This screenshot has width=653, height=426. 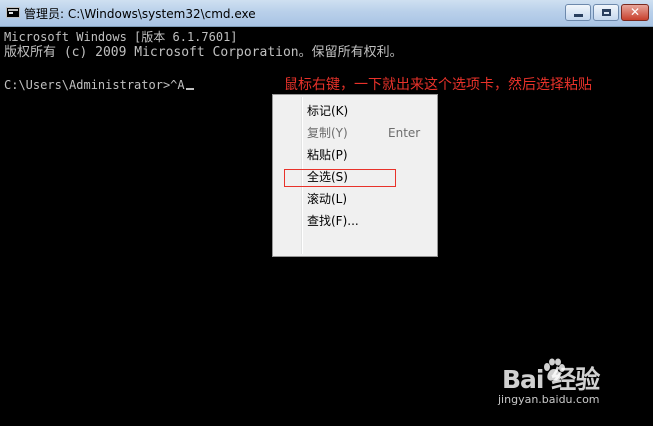 What do you see at coordinates (355, 155) in the screenshot?
I see `menu-item-paste: 粘贴(P)` at bounding box center [355, 155].